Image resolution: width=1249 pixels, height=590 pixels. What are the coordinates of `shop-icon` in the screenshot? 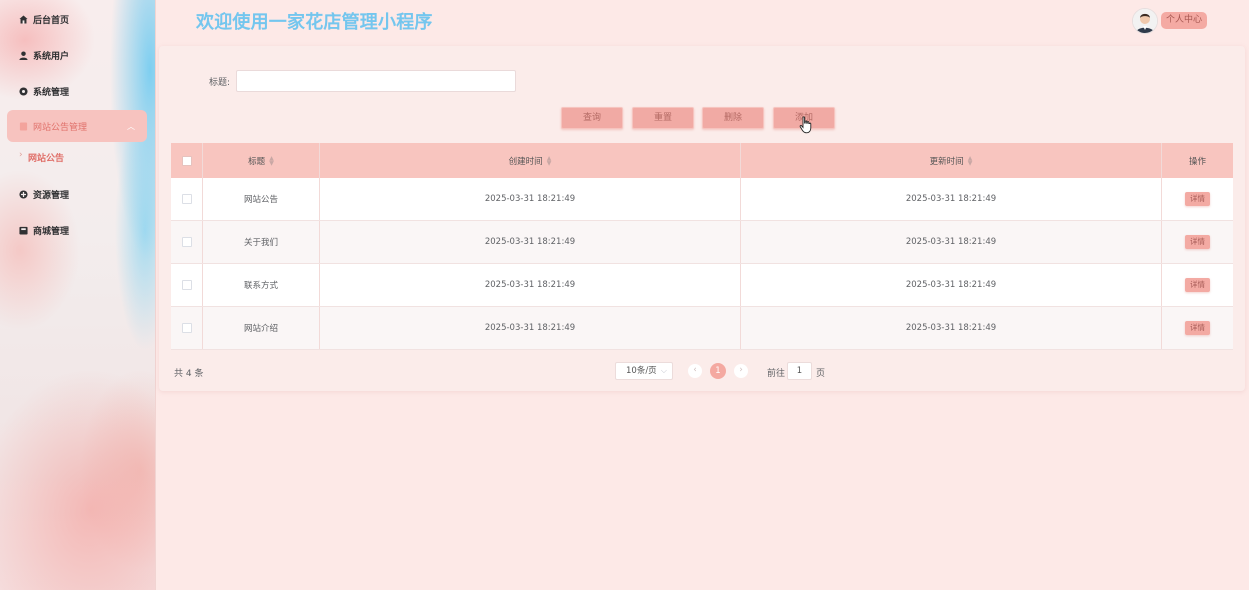 It's located at (23, 230).